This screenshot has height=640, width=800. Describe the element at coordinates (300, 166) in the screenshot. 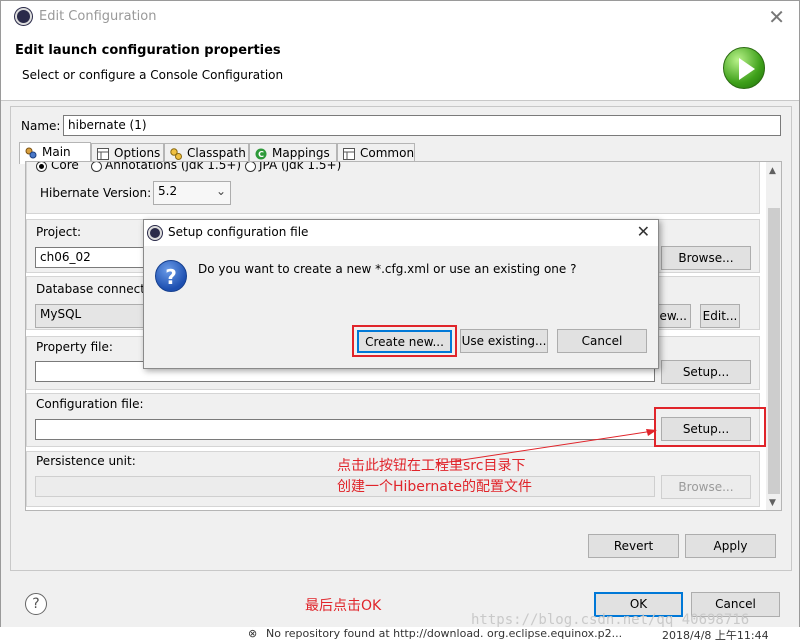

I see `jpa-radio-label: JPA (jdk 1.5+)` at that location.